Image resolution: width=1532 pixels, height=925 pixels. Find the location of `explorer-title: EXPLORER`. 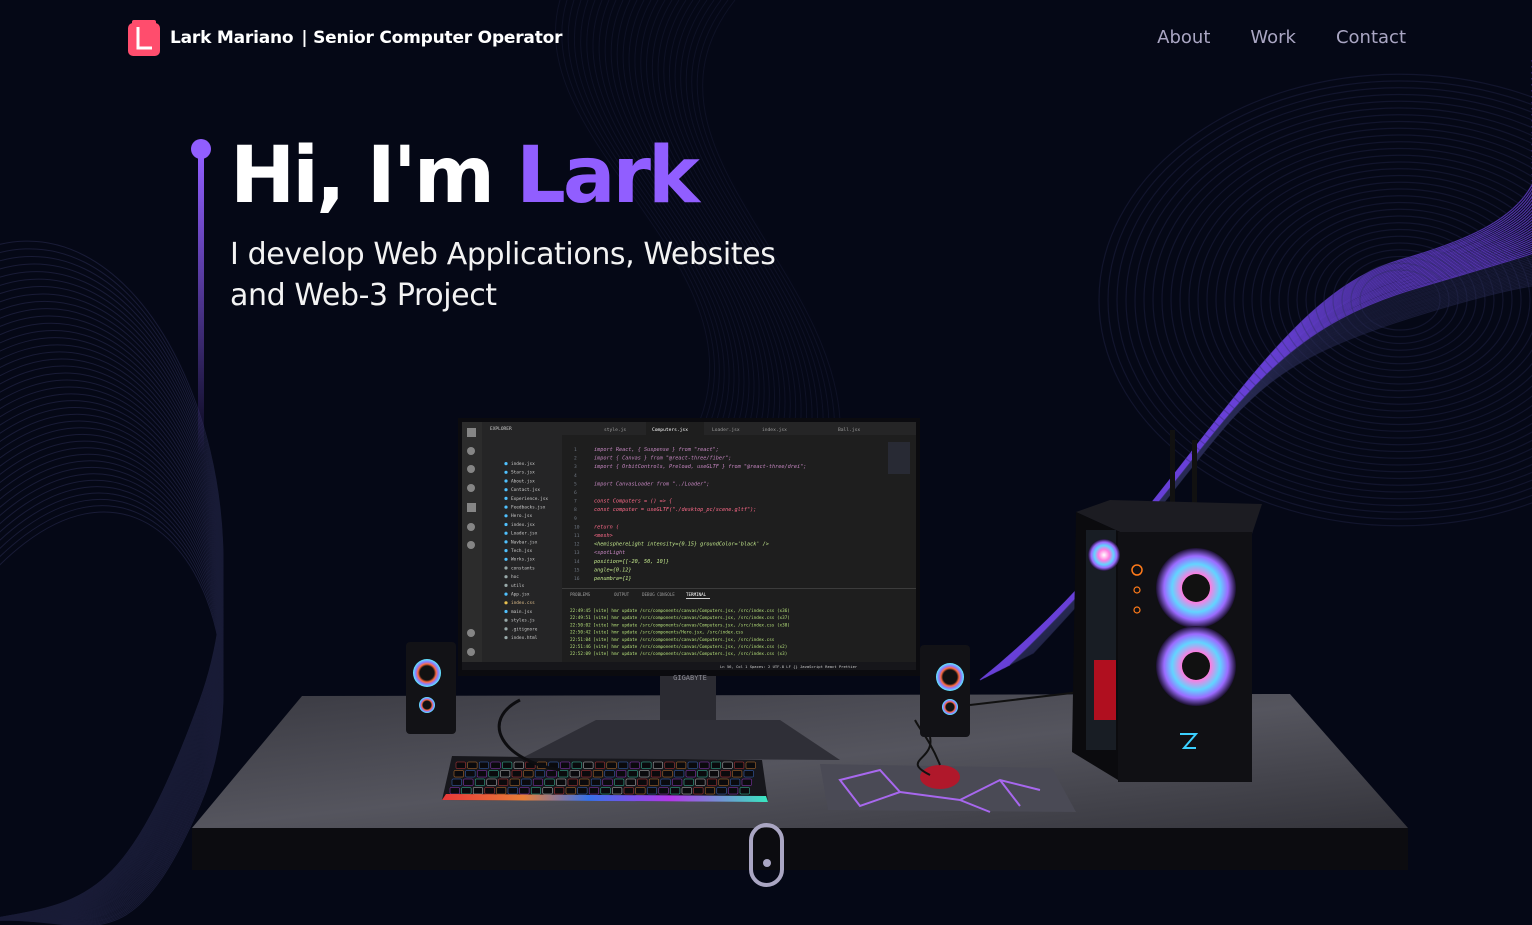

explorer-title: EXPLORER is located at coordinates (501, 429).